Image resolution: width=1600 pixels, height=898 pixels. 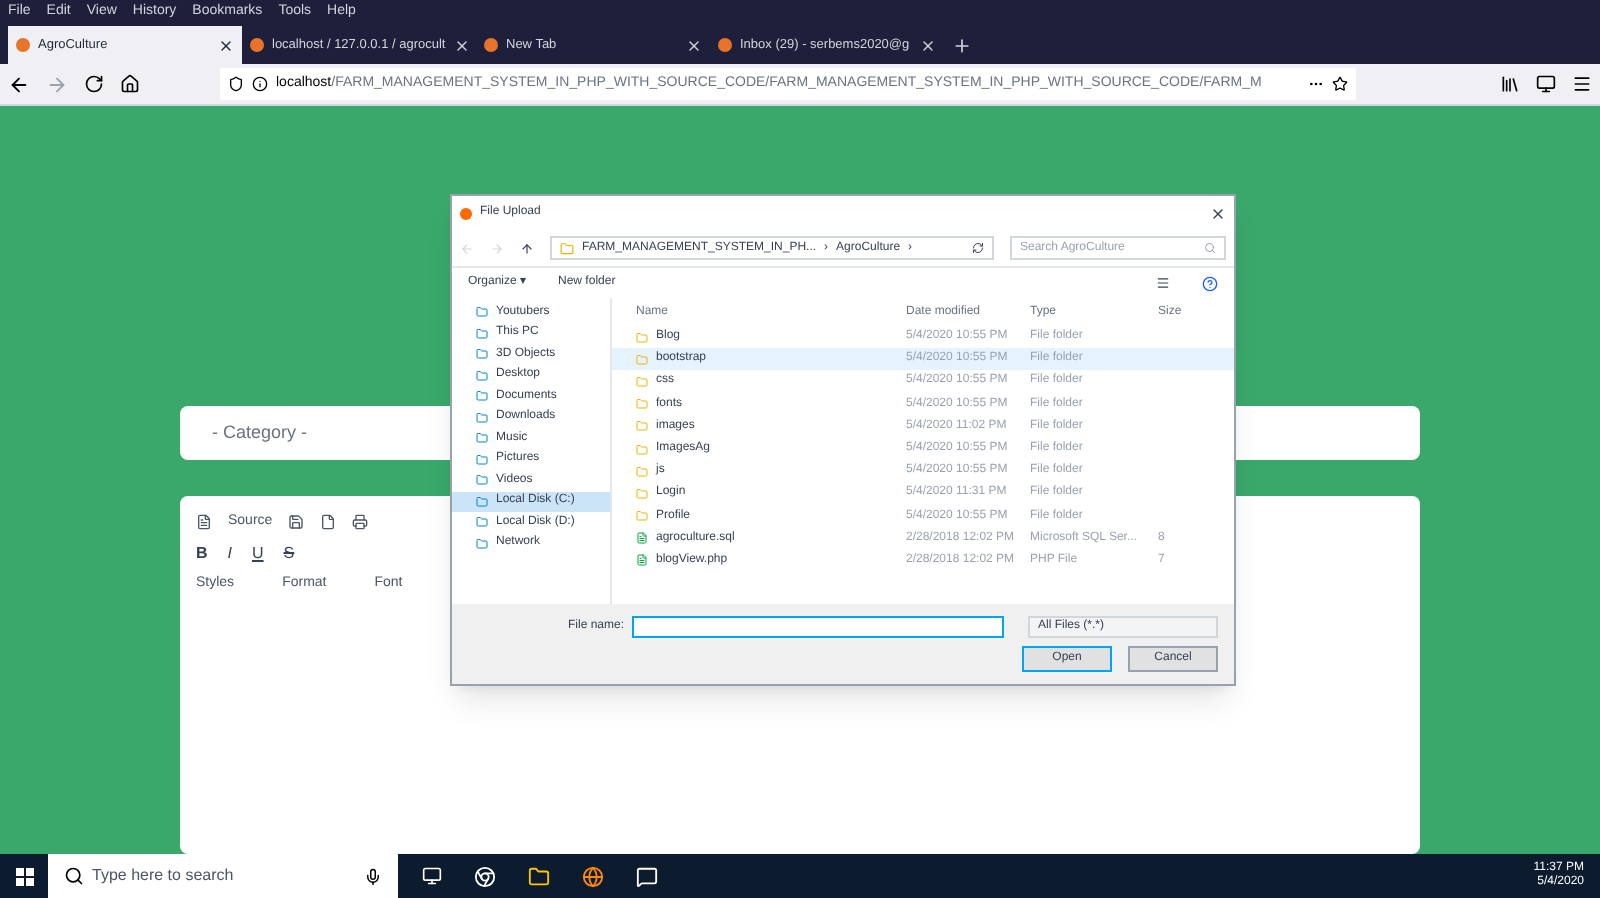 I want to click on bookmark-star-icon, so click(x=1340, y=84).